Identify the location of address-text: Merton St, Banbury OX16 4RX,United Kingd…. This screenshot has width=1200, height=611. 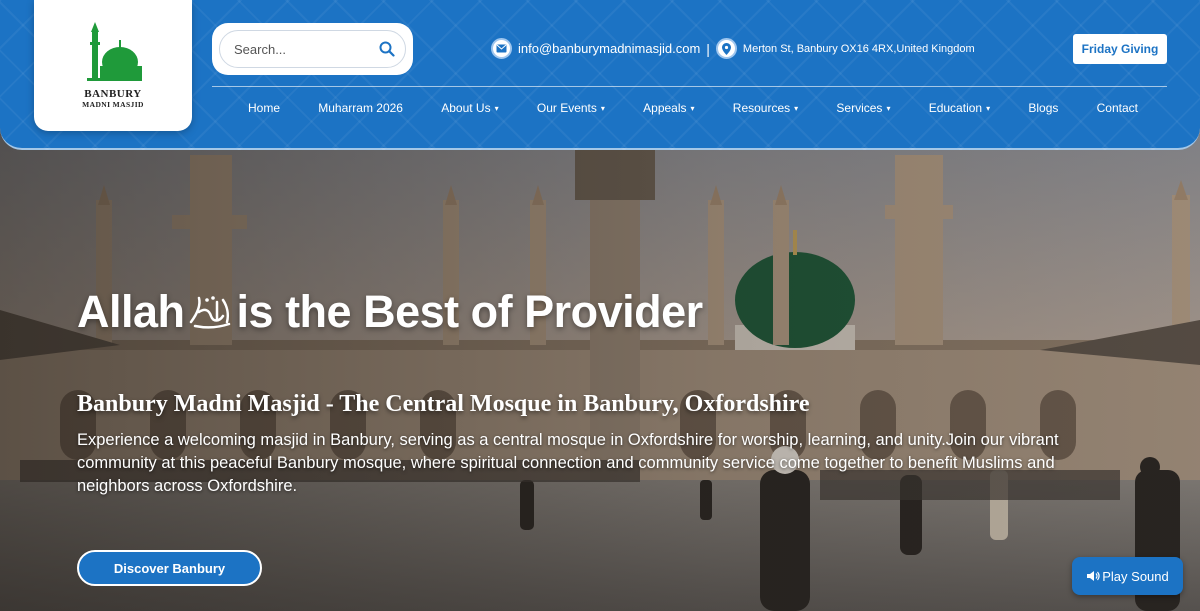
(858, 48).